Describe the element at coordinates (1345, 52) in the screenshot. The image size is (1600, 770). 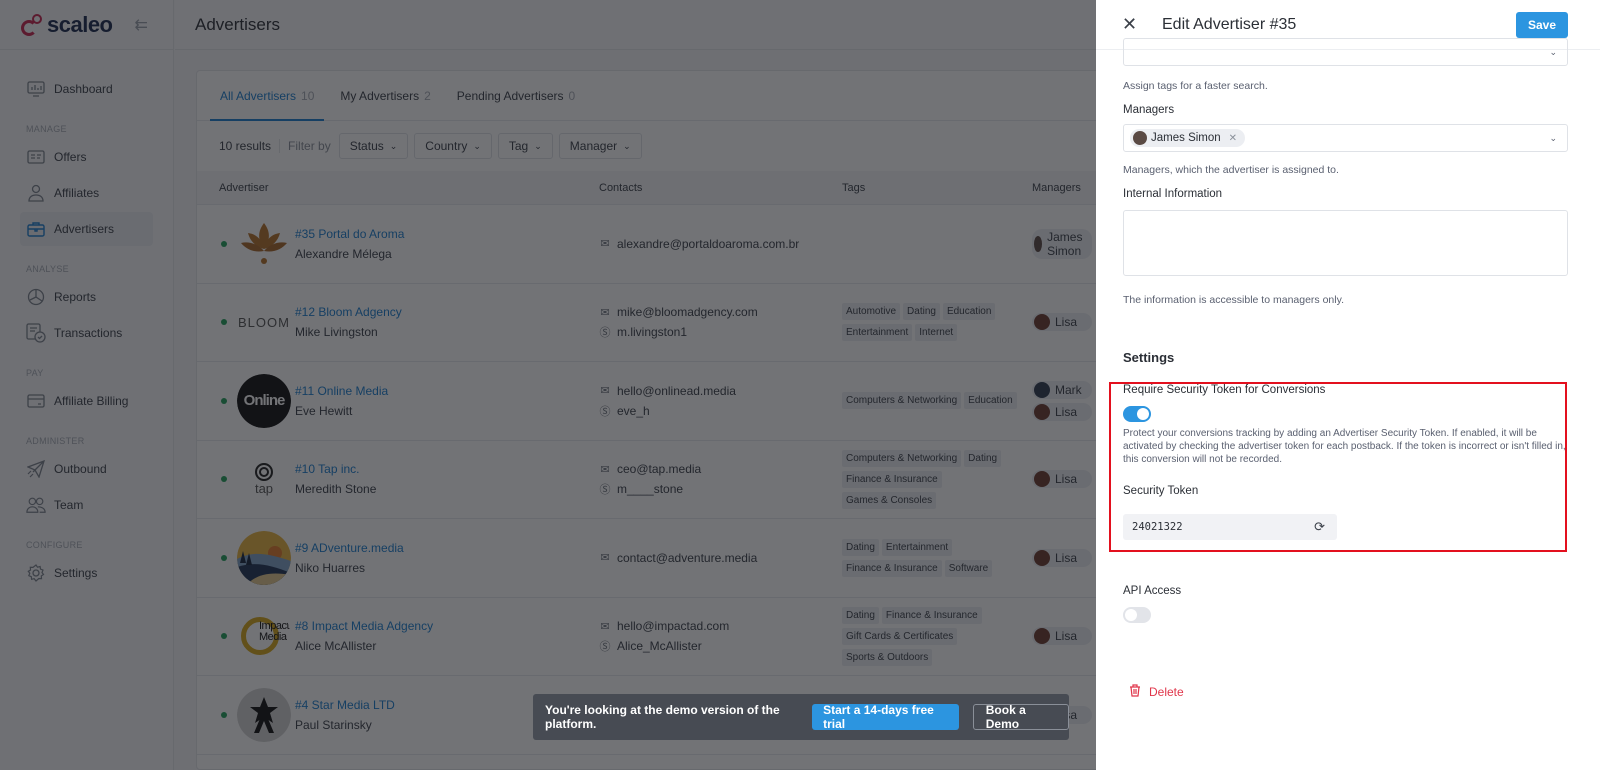
I see `tags-select: ⌄` at that location.